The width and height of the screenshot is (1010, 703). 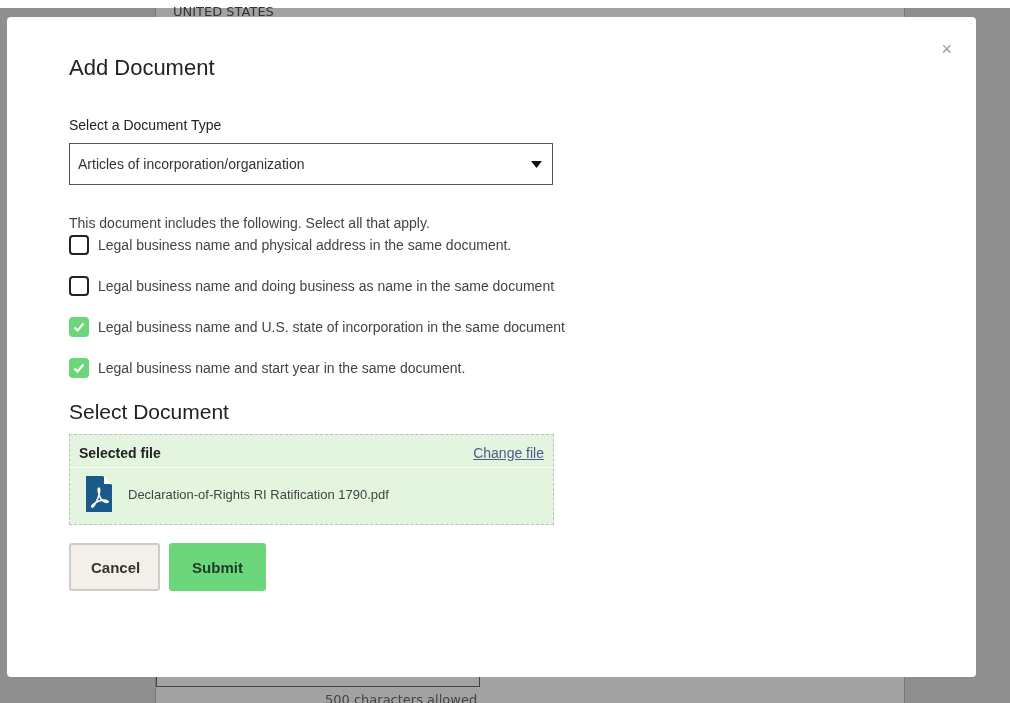 What do you see at coordinates (326, 285) in the screenshot?
I see `checkbox-label: Legal business name and doing business as name in the same document` at bounding box center [326, 285].